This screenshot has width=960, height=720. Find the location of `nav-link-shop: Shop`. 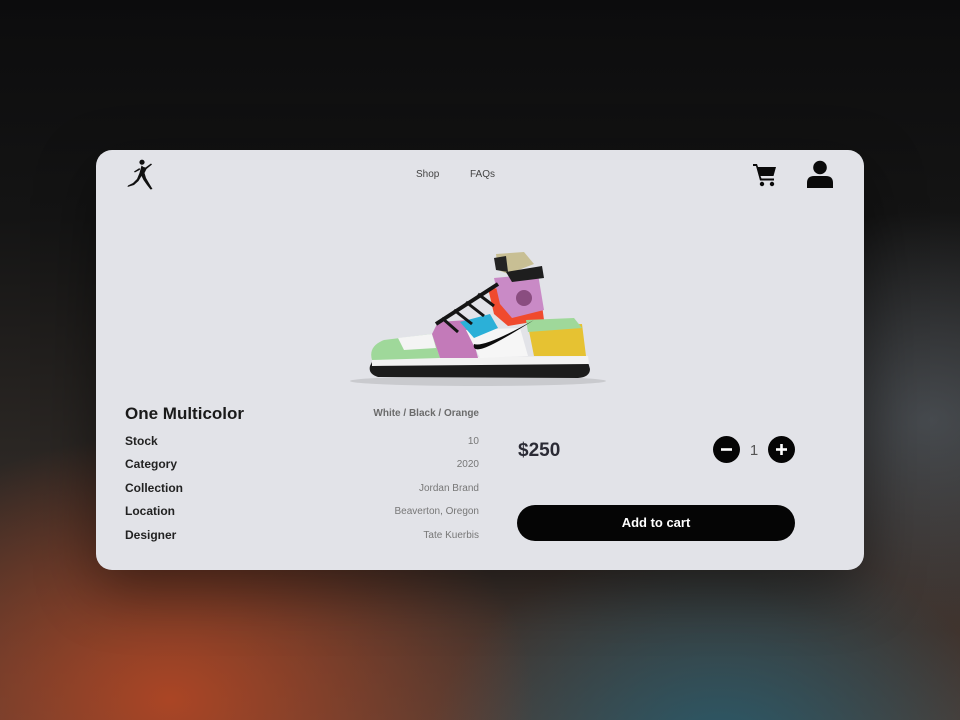

nav-link-shop: Shop is located at coordinates (427, 174).